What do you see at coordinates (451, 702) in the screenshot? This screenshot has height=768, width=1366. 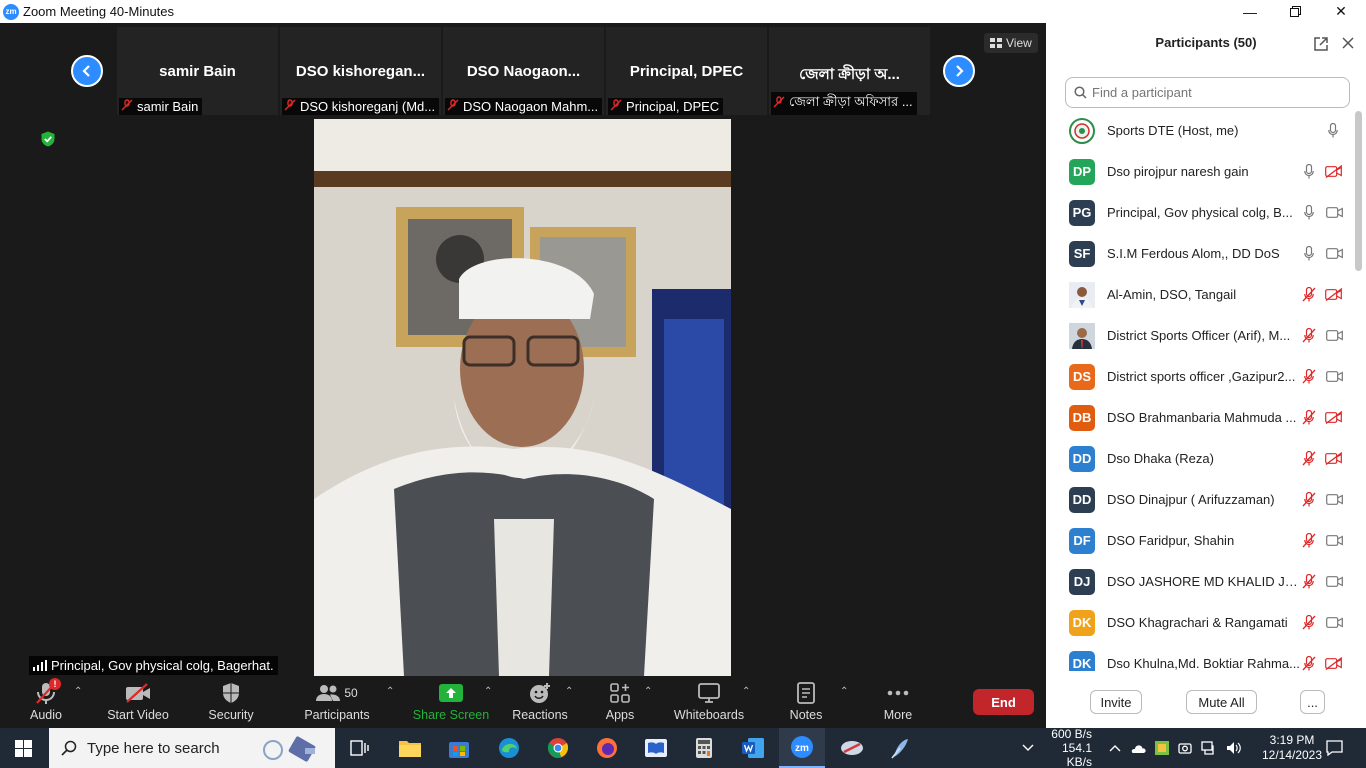 I see `share-screen-button: Share Screen` at bounding box center [451, 702].